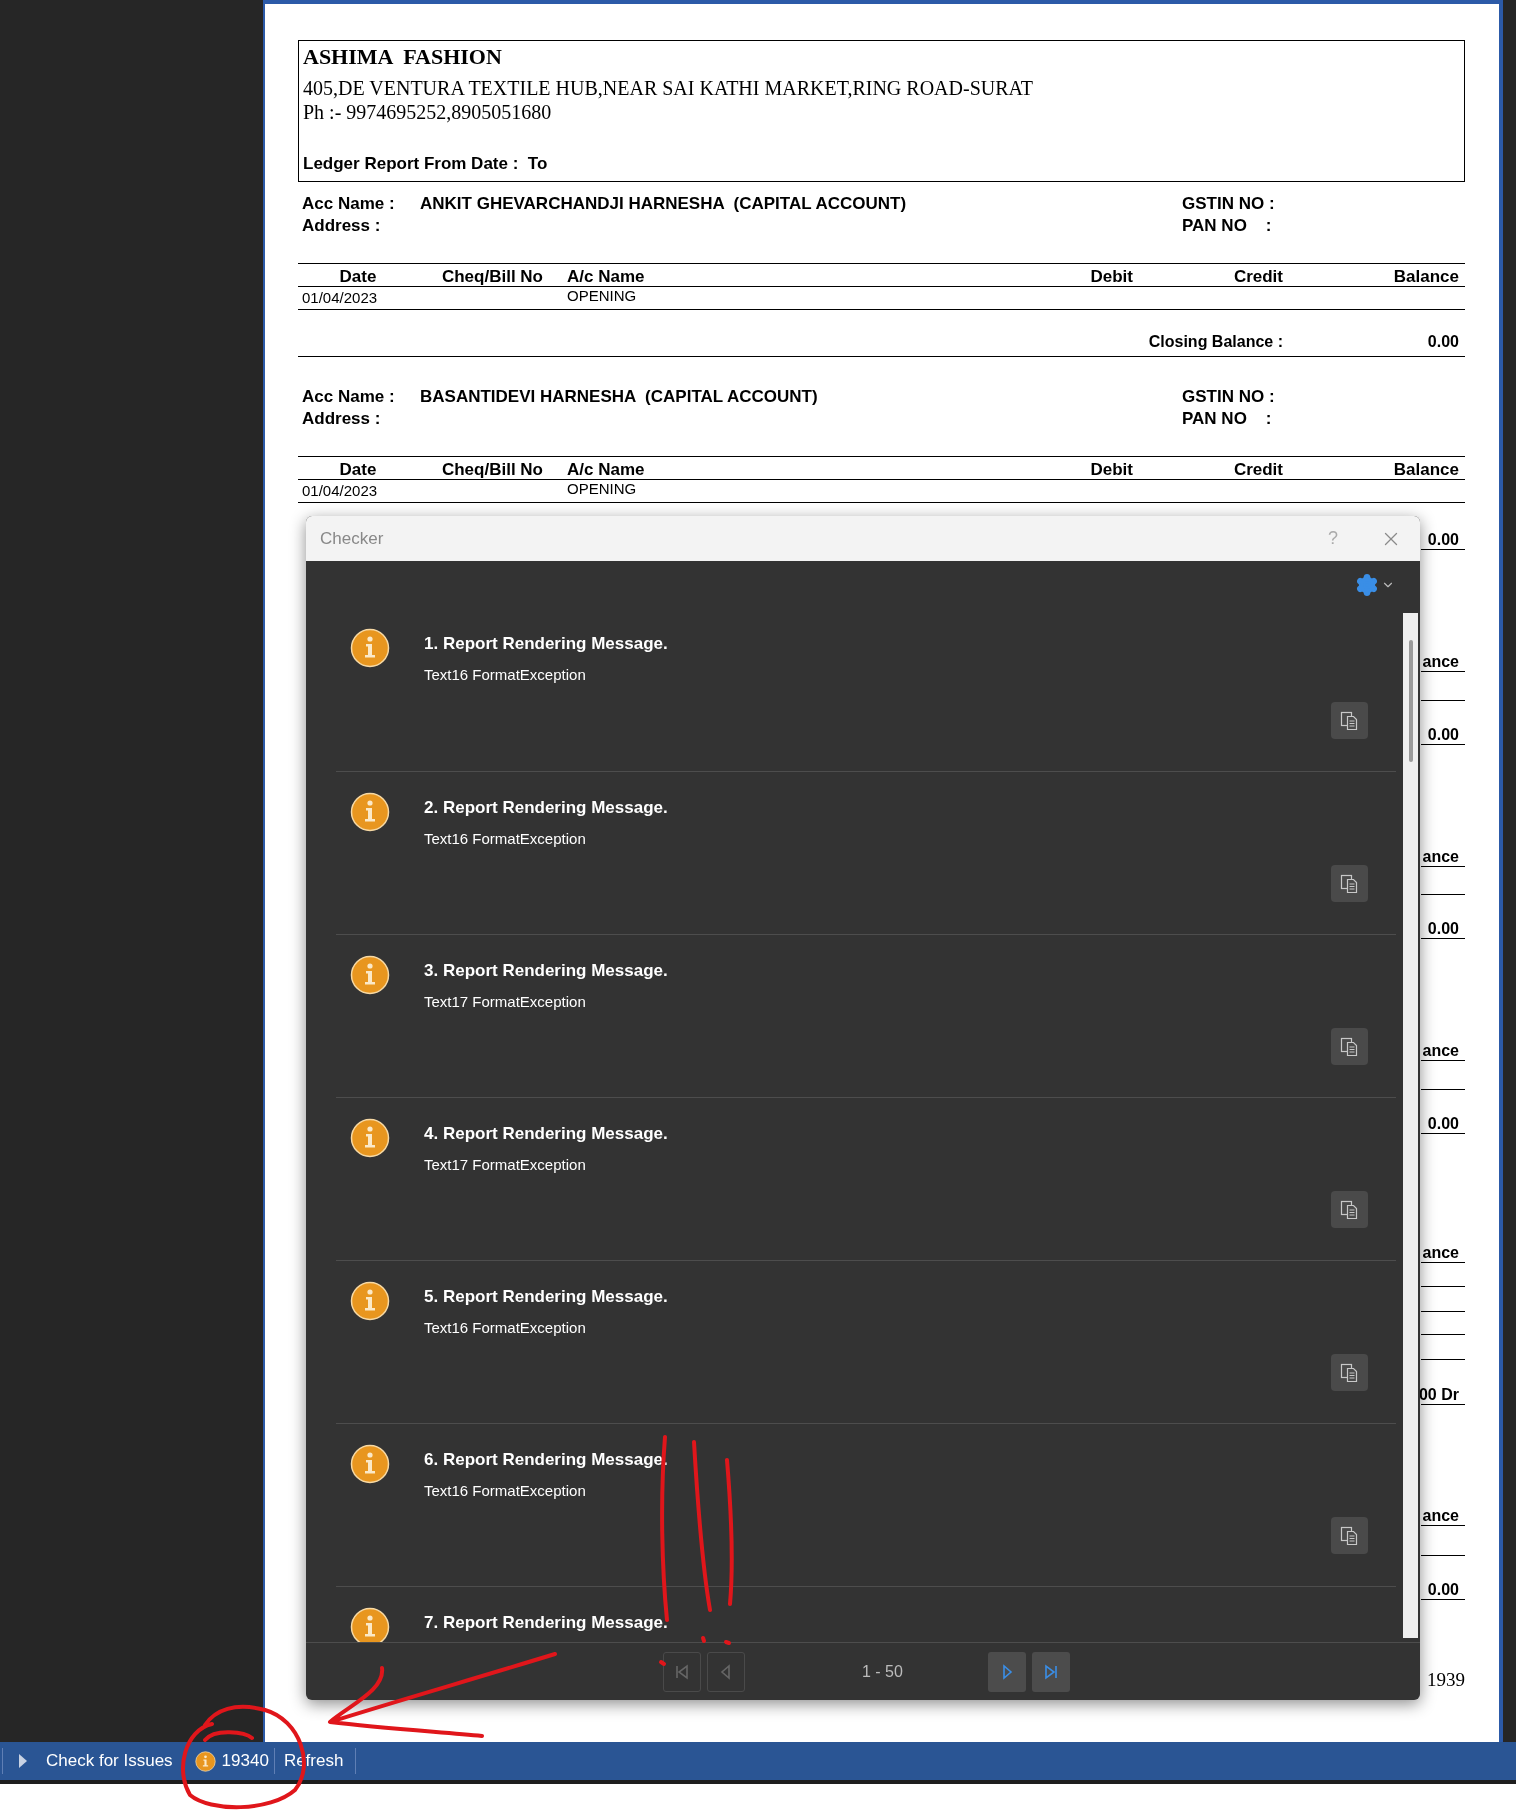  I want to click on company-address: 405,DE VENTURA TEXTILE HUB,NEAR SAI KATHI MARKET,RING ROAD-SURAT, so click(668, 88).